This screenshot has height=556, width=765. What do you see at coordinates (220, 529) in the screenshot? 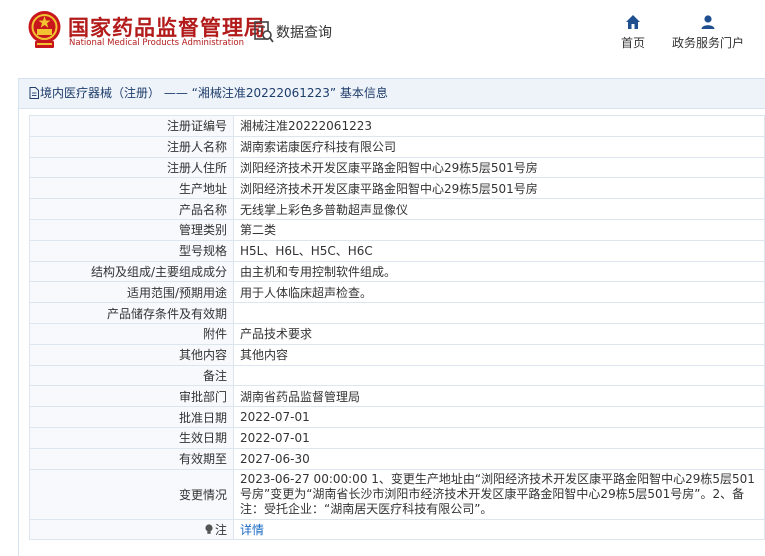
I see `field-label-text: 注` at bounding box center [220, 529].